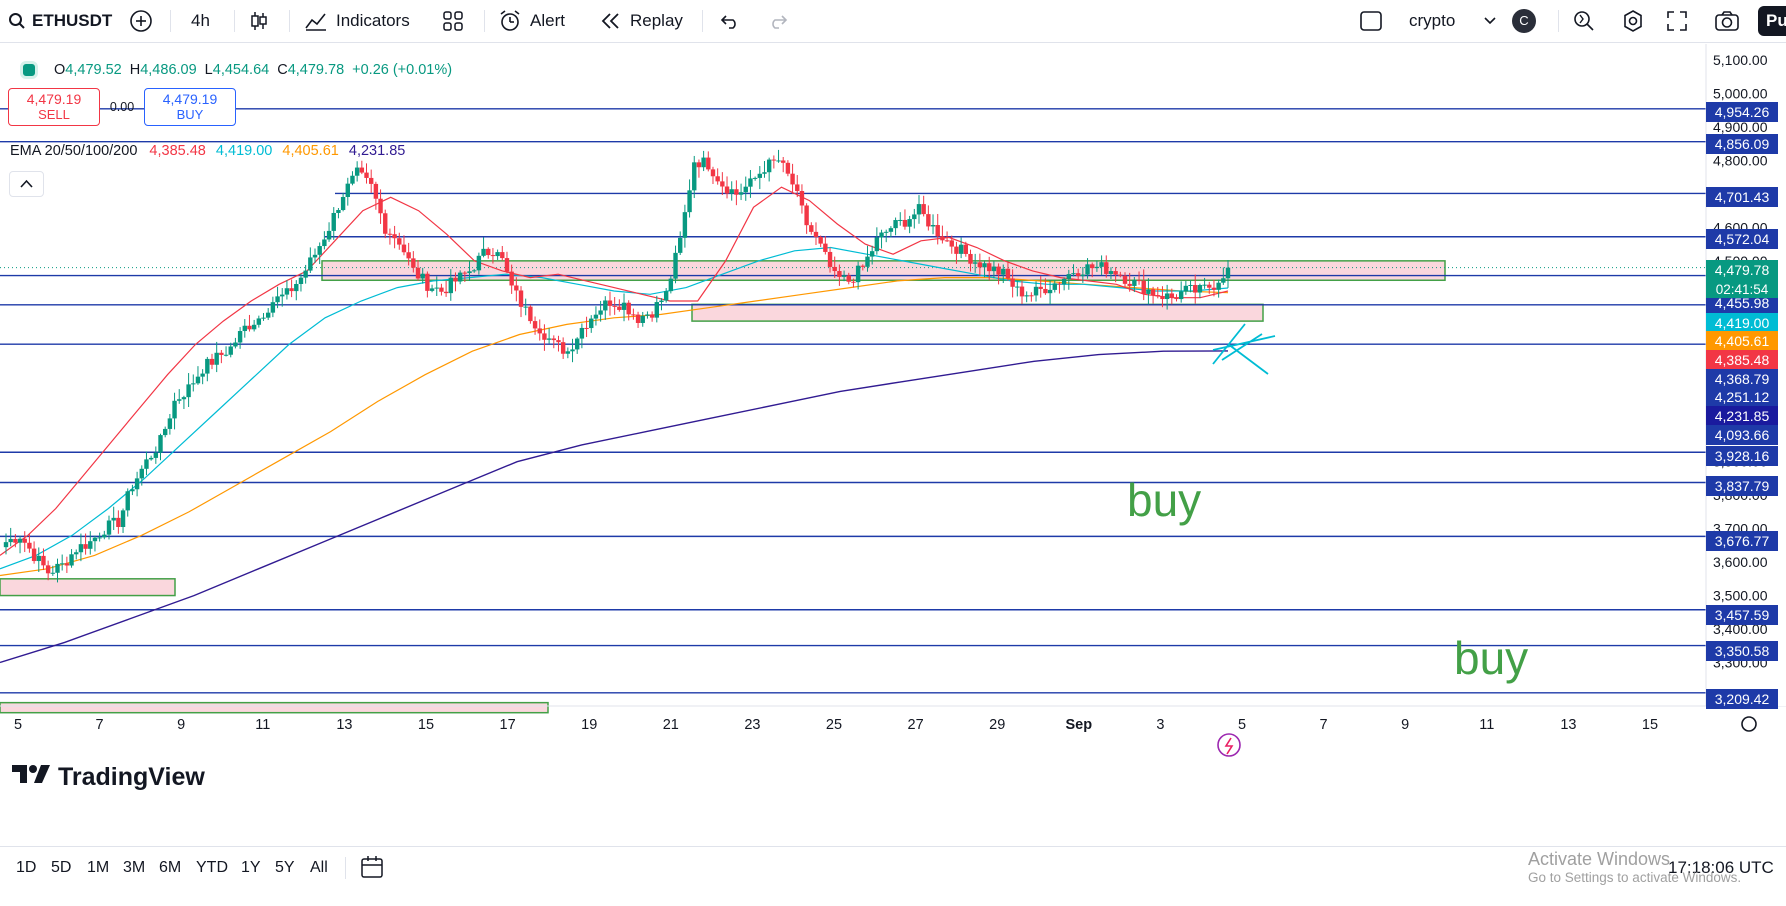  Describe the element at coordinates (1633, 21) in the screenshot. I see `settings-button` at that location.